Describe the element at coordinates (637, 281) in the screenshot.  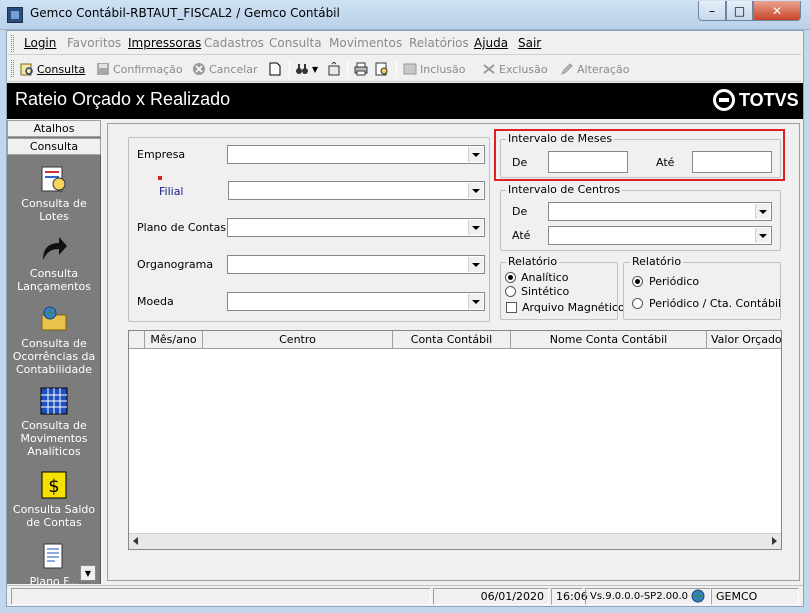
I see `periodico-radio` at that location.